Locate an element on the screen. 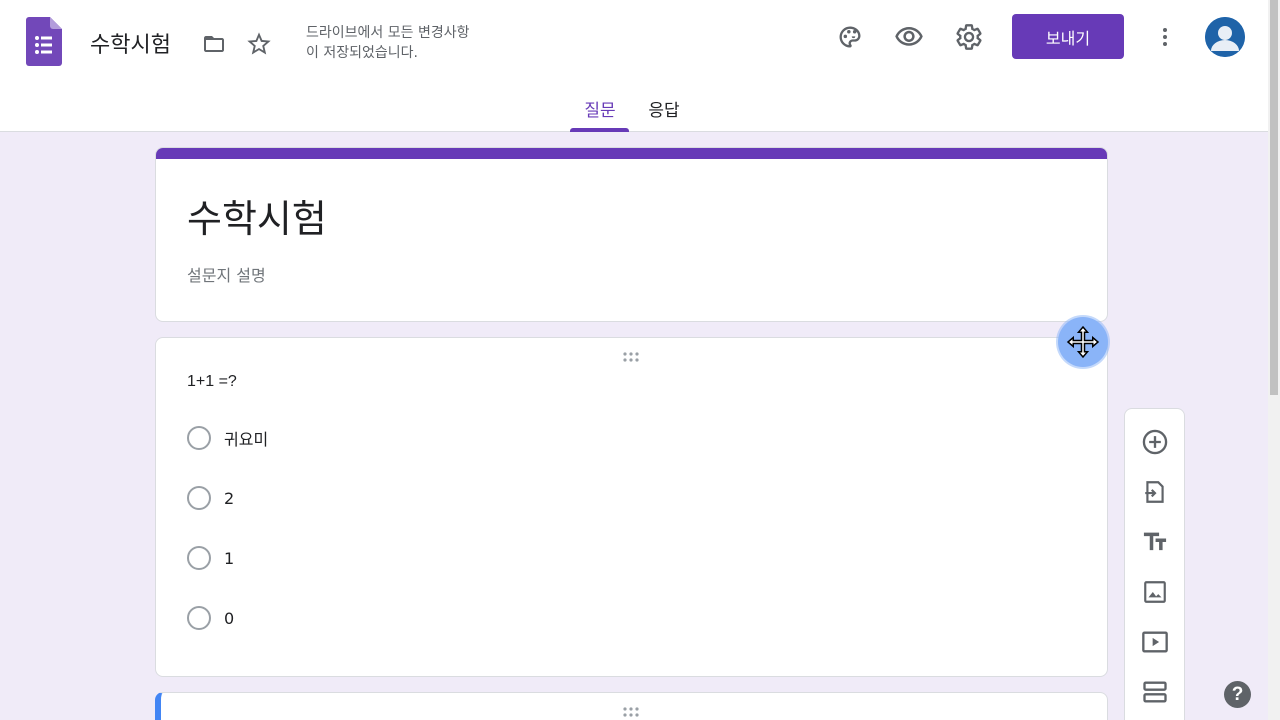 The height and width of the screenshot is (720, 1280). help-icon: ? is located at coordinates (1237, 694).